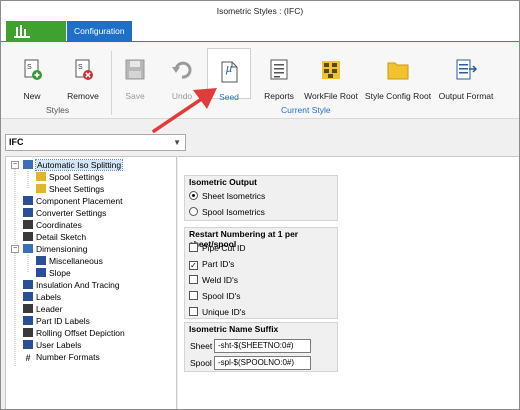 The width and height of the screenshot is (520, 410). I want to click on tree-item-detail-sketch: Detail Sketch, so click(54, 237).